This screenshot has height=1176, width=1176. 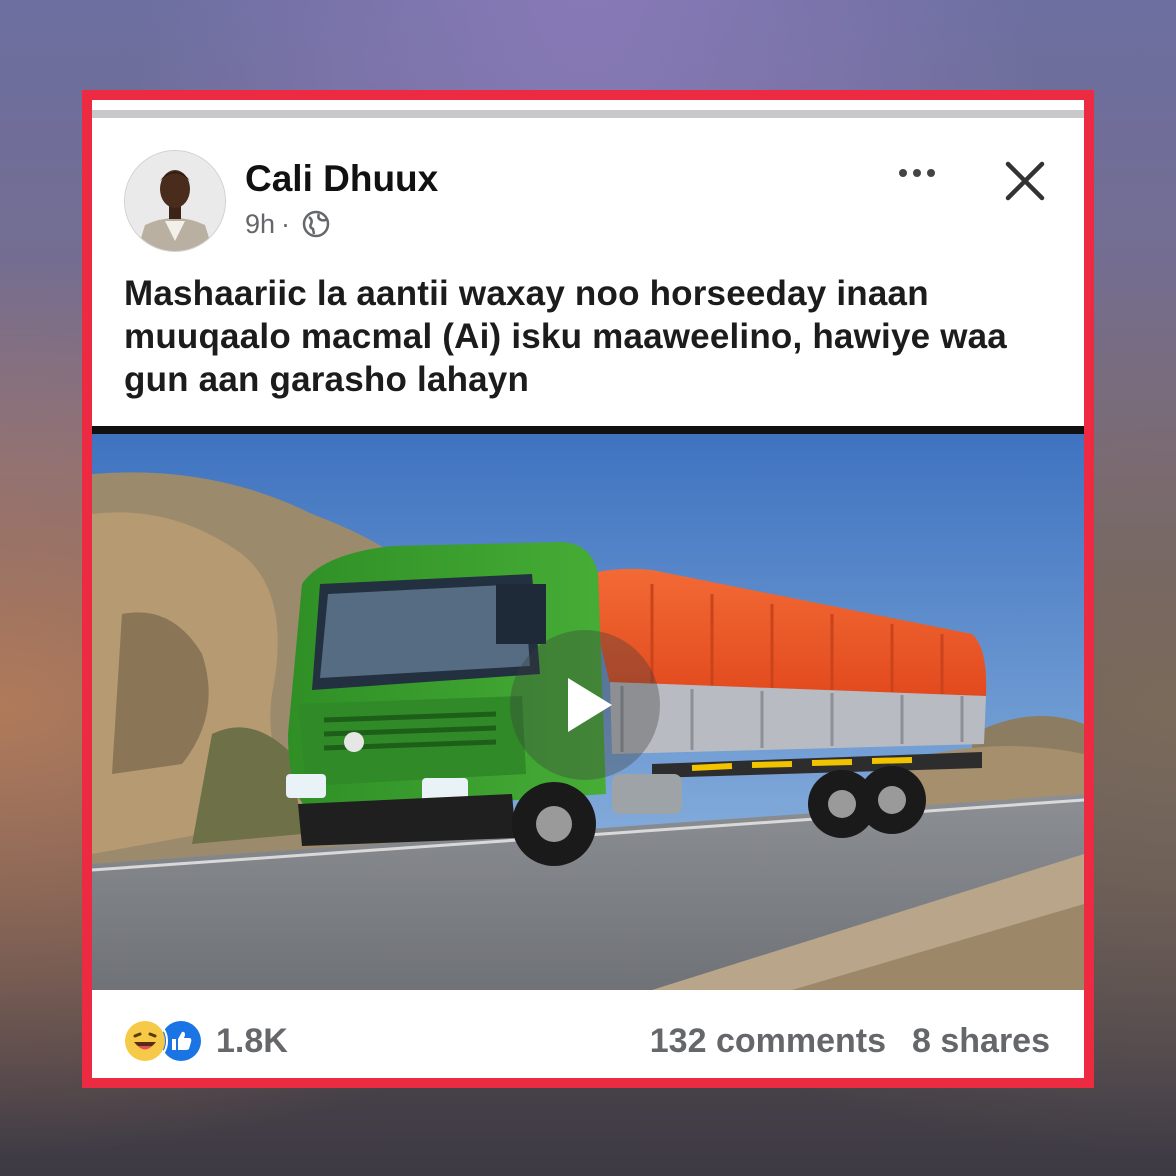 I want to click on author-name: Cali Dhuux, so click(x=341, y=179).